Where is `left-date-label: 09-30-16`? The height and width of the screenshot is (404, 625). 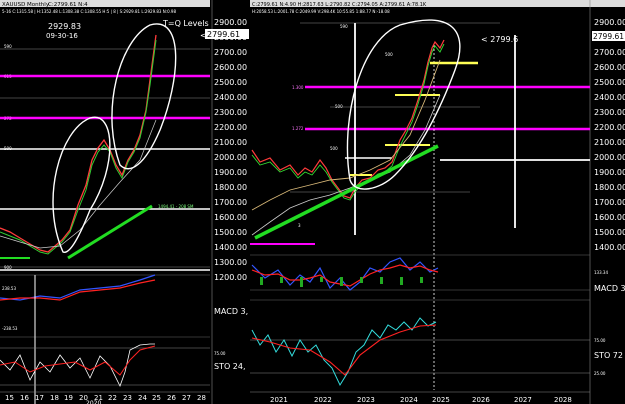
left-date-label: 09-30-16 is located at coordinates (62, 36).